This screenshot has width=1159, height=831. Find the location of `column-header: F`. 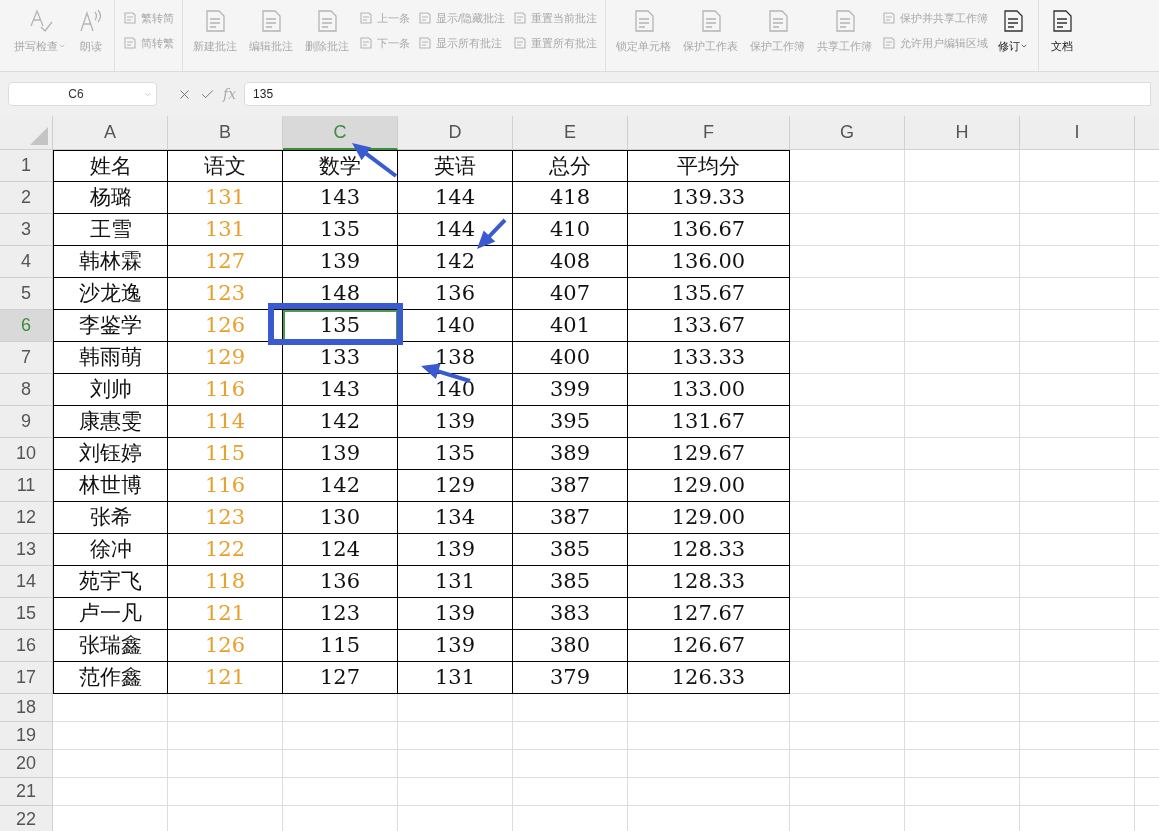

column-header: F is located at coordinates (709, 133).